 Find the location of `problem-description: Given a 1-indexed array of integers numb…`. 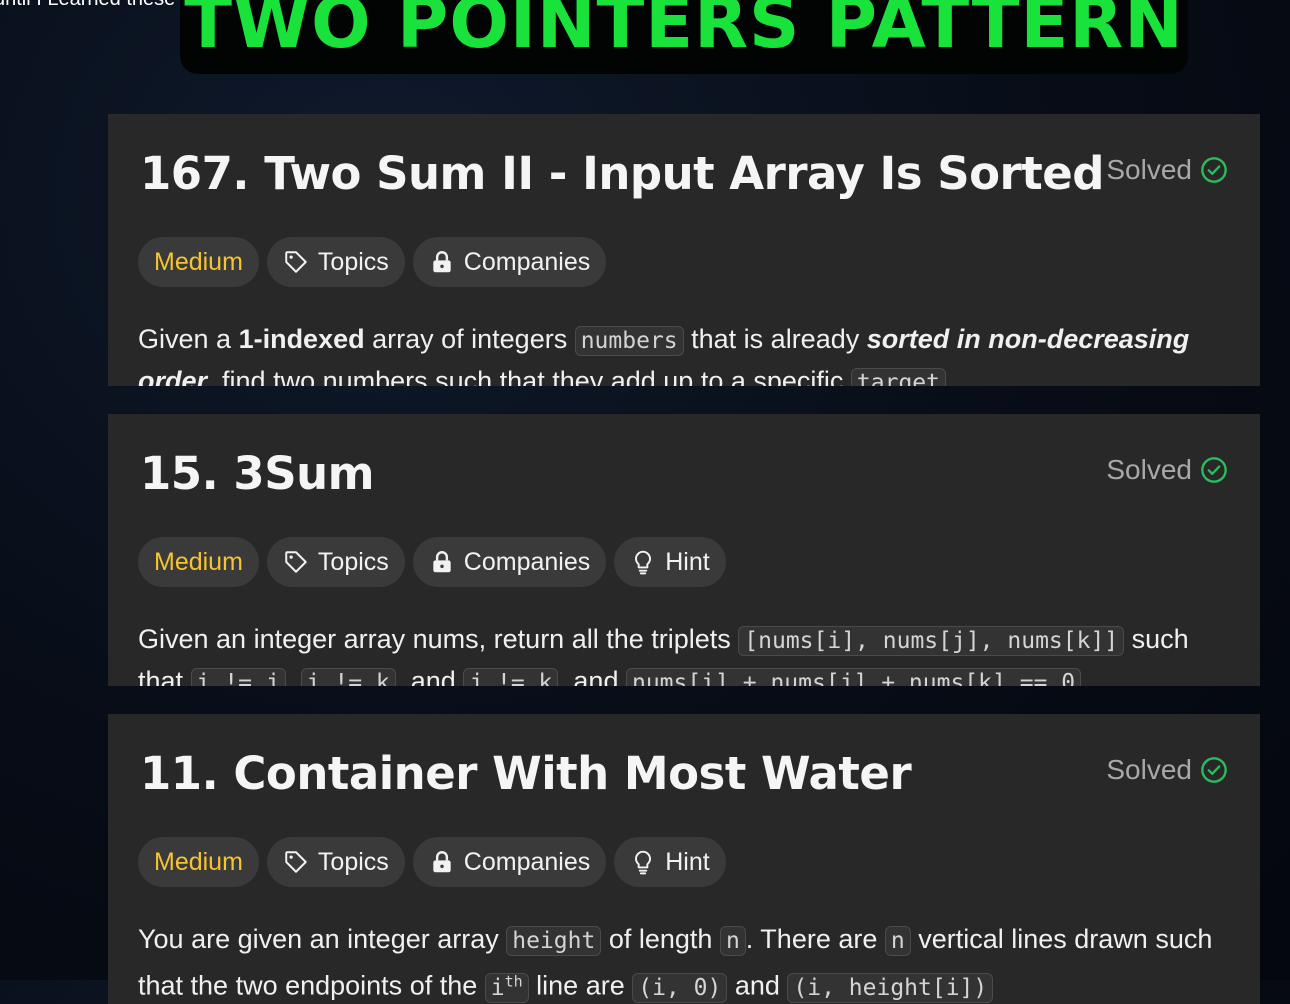

problem-description: Given a 1-indexed array of integers numb… is located at coordinates (684, 352).